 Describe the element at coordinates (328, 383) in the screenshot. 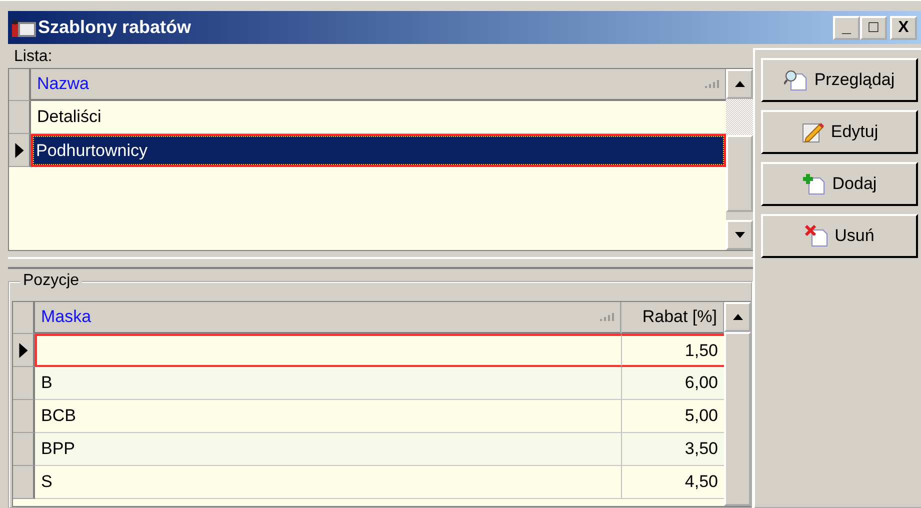

I see `table-cell: B` at that location.